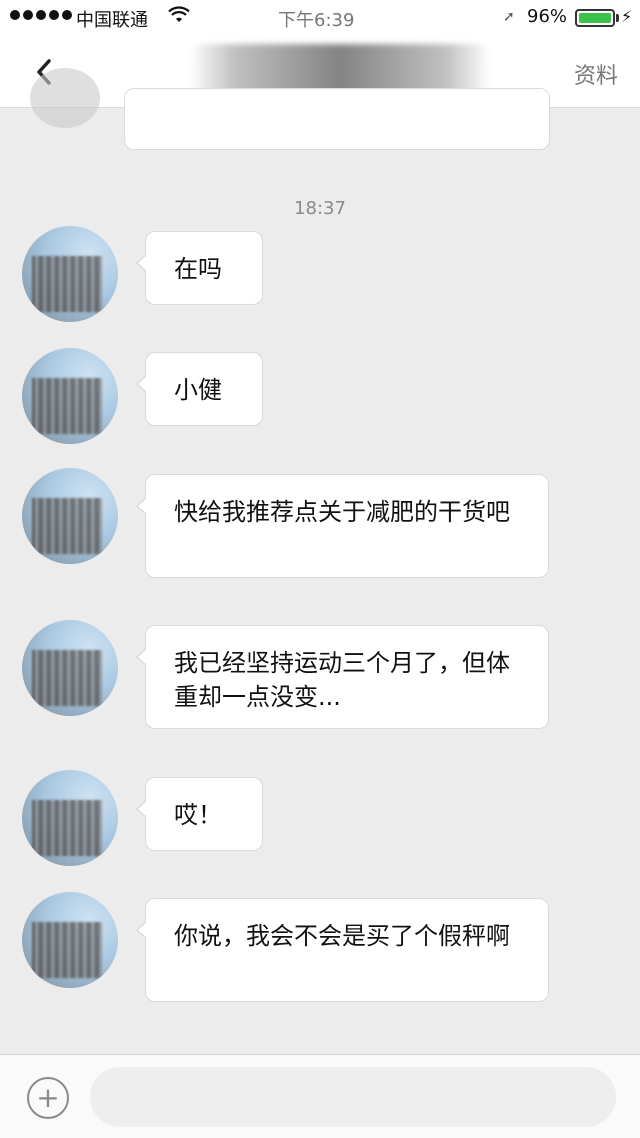 Image resolution: width=640 pixels, height=1138 pixels. I want to click on message-text: 快给我推荐点关于减肥的干货吧, so click(342, 512).